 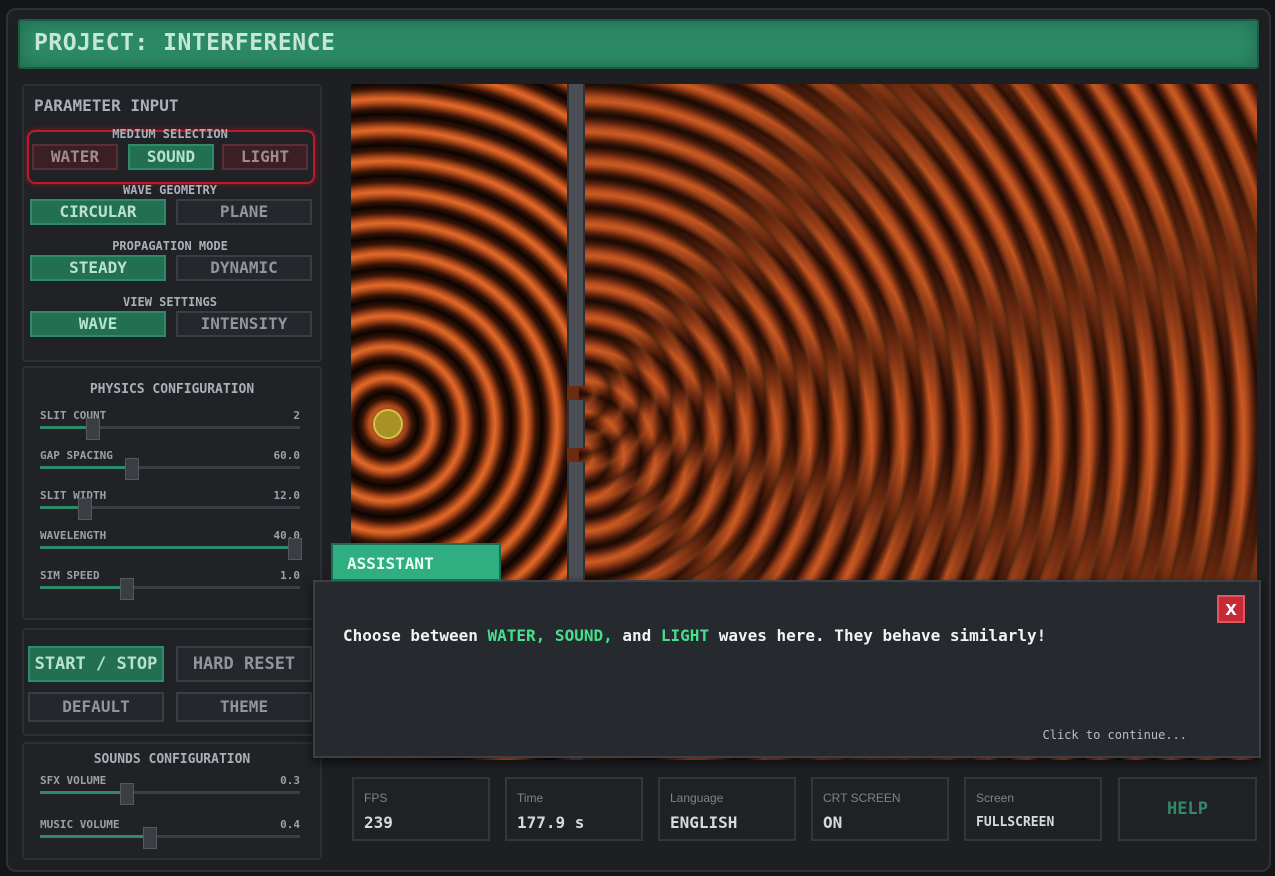 I want to click on mode-dynamic-button: DYNAMIC, so click(x=244, y=268).